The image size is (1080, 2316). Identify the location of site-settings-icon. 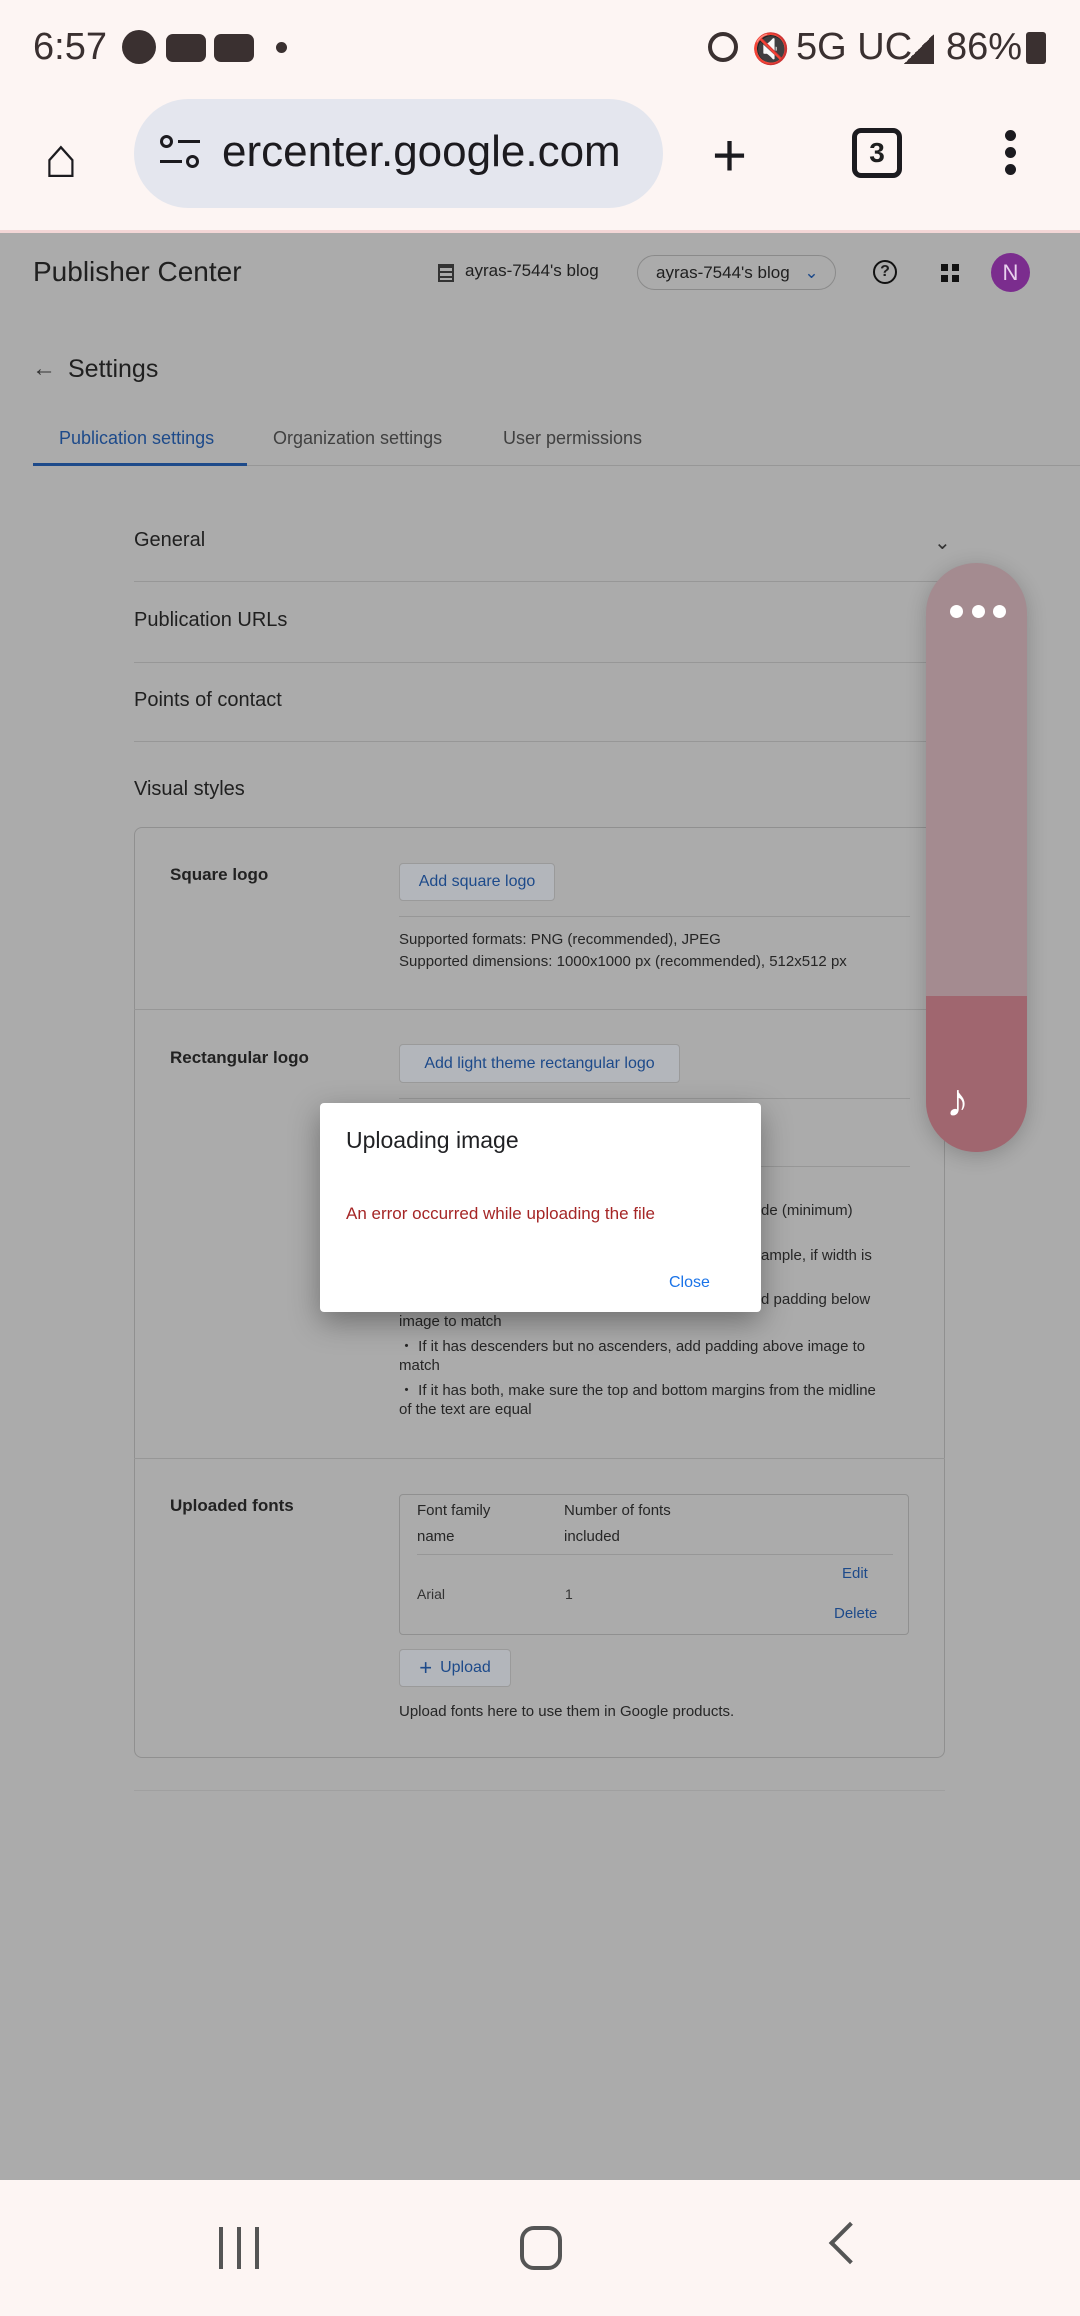
(182, 153).